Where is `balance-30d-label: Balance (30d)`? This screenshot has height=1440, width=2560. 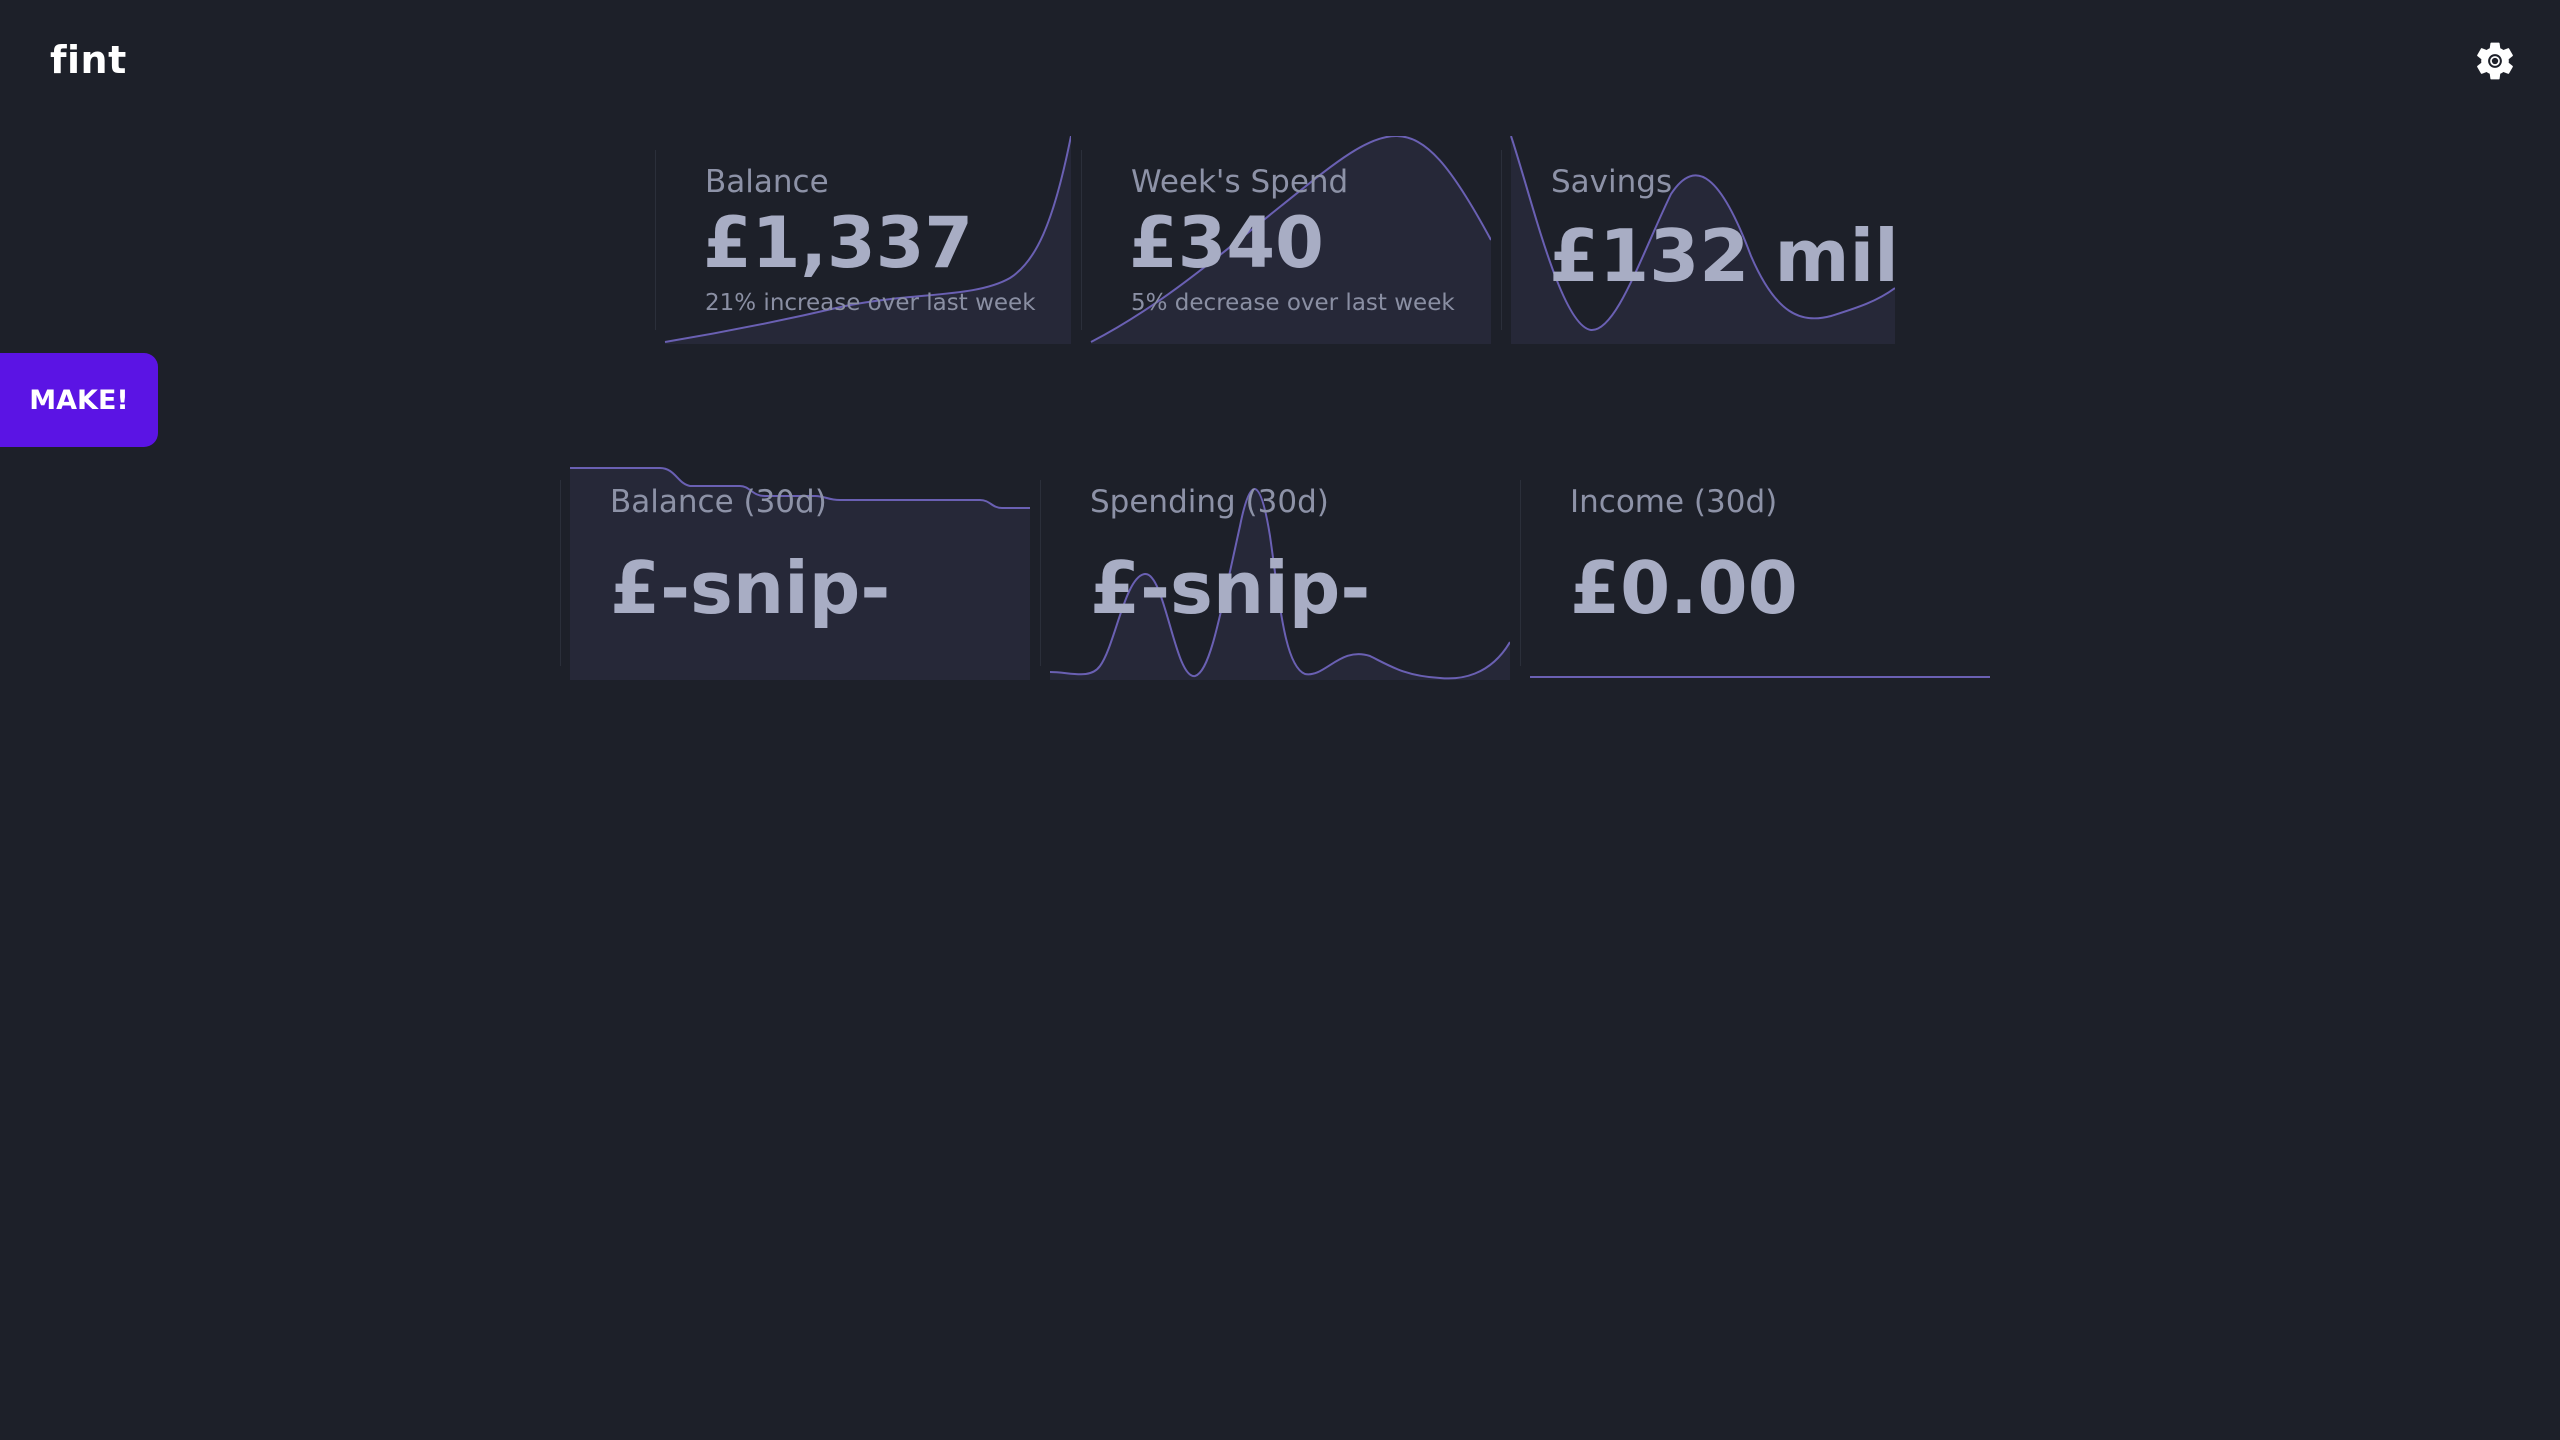 balance-30d-label: Balance (30d) is located at coordinates (718, 502).